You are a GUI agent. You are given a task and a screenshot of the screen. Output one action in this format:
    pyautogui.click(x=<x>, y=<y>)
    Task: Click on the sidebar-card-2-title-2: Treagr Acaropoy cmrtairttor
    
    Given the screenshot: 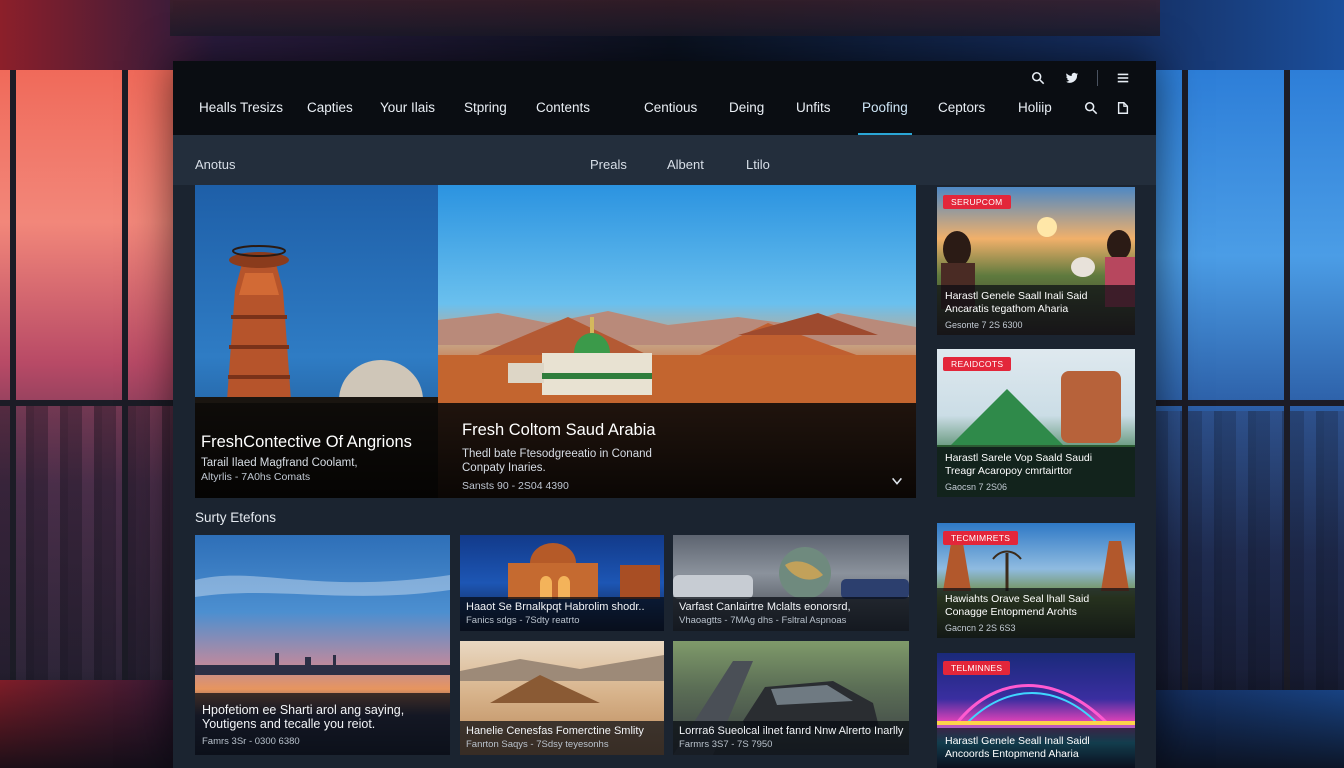 What is the action you would take?
    pyautogui.click(x=1035, y=471)
    